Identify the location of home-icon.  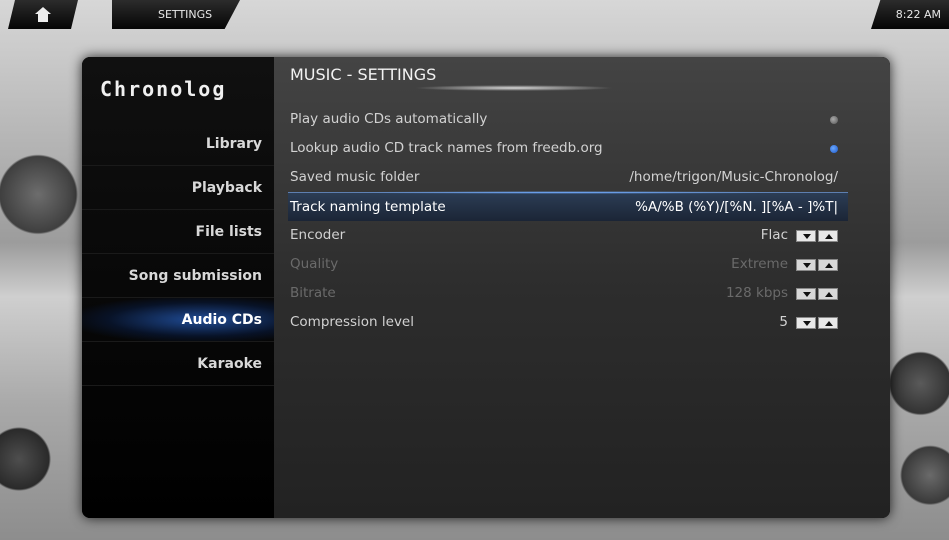
(43, 14).